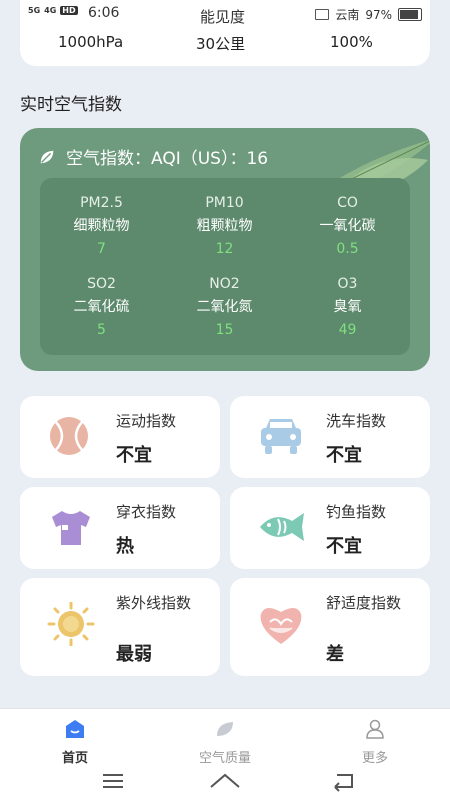 This screenshot has width=450, height=801. Describe the element at coordinates (134, 654) in the screenshot. I see `index-value: 最弱` at that location.